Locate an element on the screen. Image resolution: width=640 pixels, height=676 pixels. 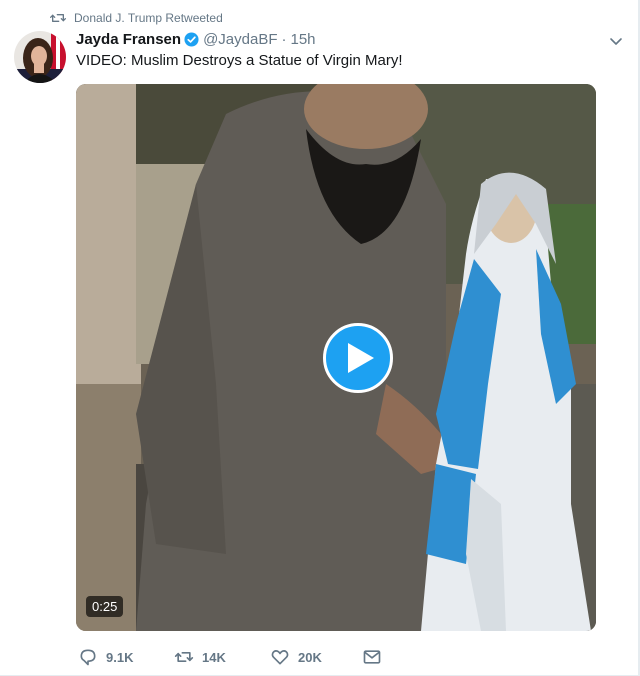
author-name: Jayda Fransen is located at coordinates (128, 39).